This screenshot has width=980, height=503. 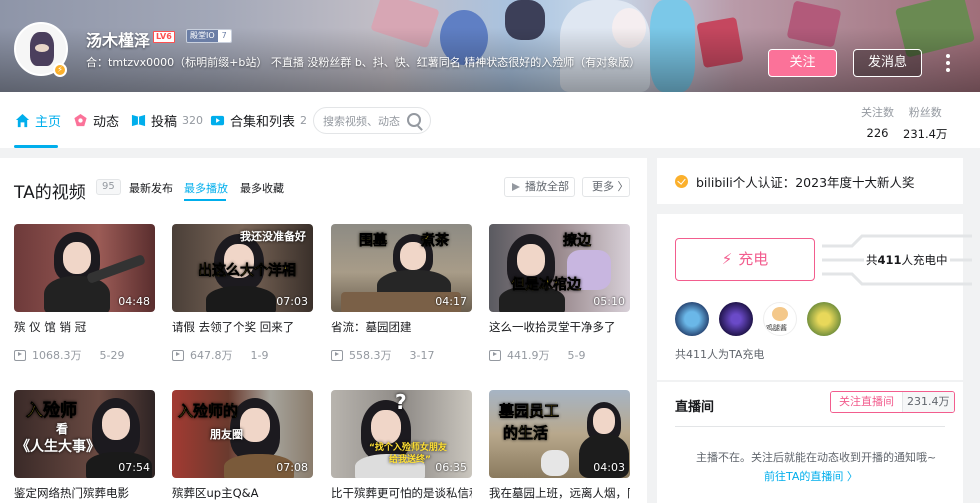 I want to click on fans-stat: 粉丝数 231.4万, so click(x=925, y=123).